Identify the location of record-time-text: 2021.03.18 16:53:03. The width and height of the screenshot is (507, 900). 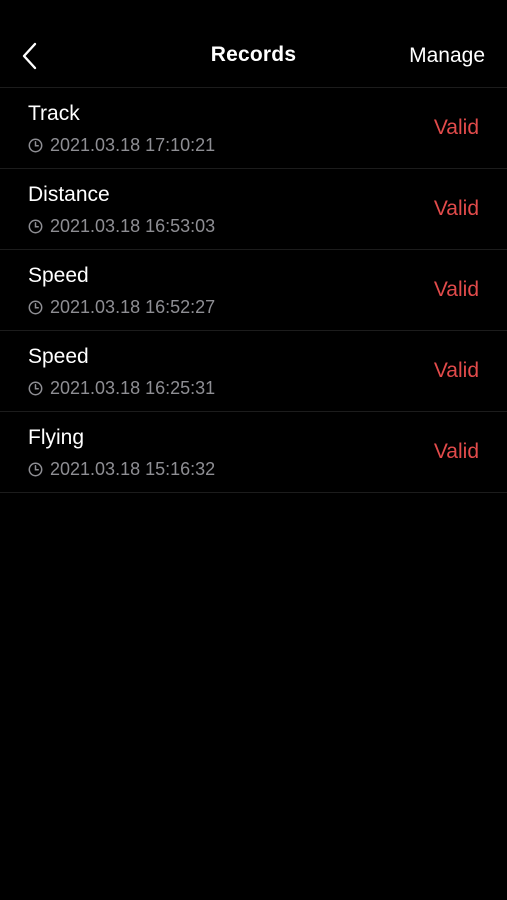
(133, 226).